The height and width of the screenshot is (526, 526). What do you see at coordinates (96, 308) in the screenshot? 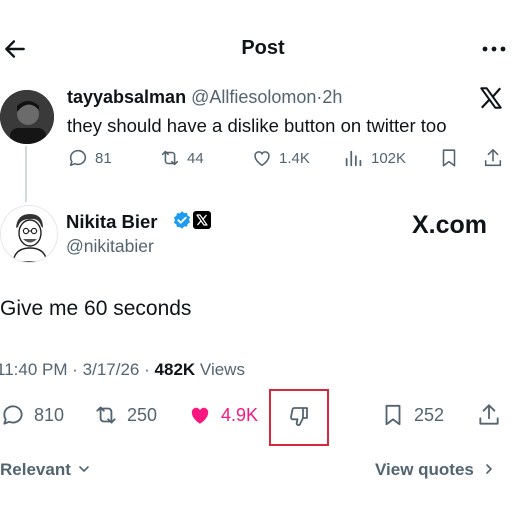
I see `post-text: Give me 60 seconds` at bounding box center [96, 308].